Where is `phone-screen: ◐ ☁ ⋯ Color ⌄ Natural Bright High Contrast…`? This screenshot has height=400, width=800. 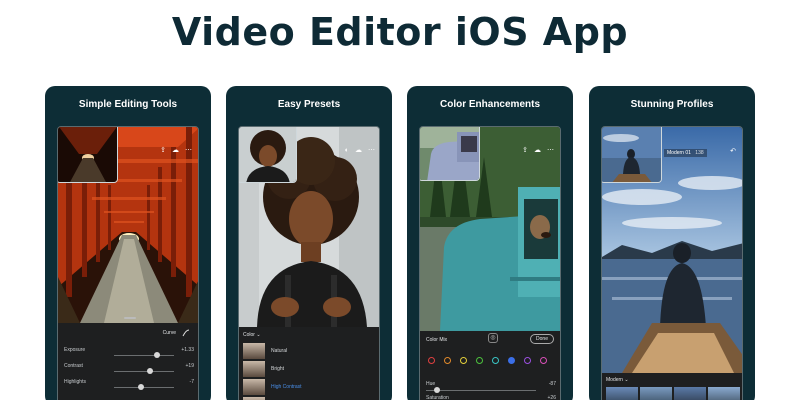
phone-screen: ◐ ☁ ⋯ Color ⌄ Natural Bright High Contrast… is located at coordinates (309, 263).